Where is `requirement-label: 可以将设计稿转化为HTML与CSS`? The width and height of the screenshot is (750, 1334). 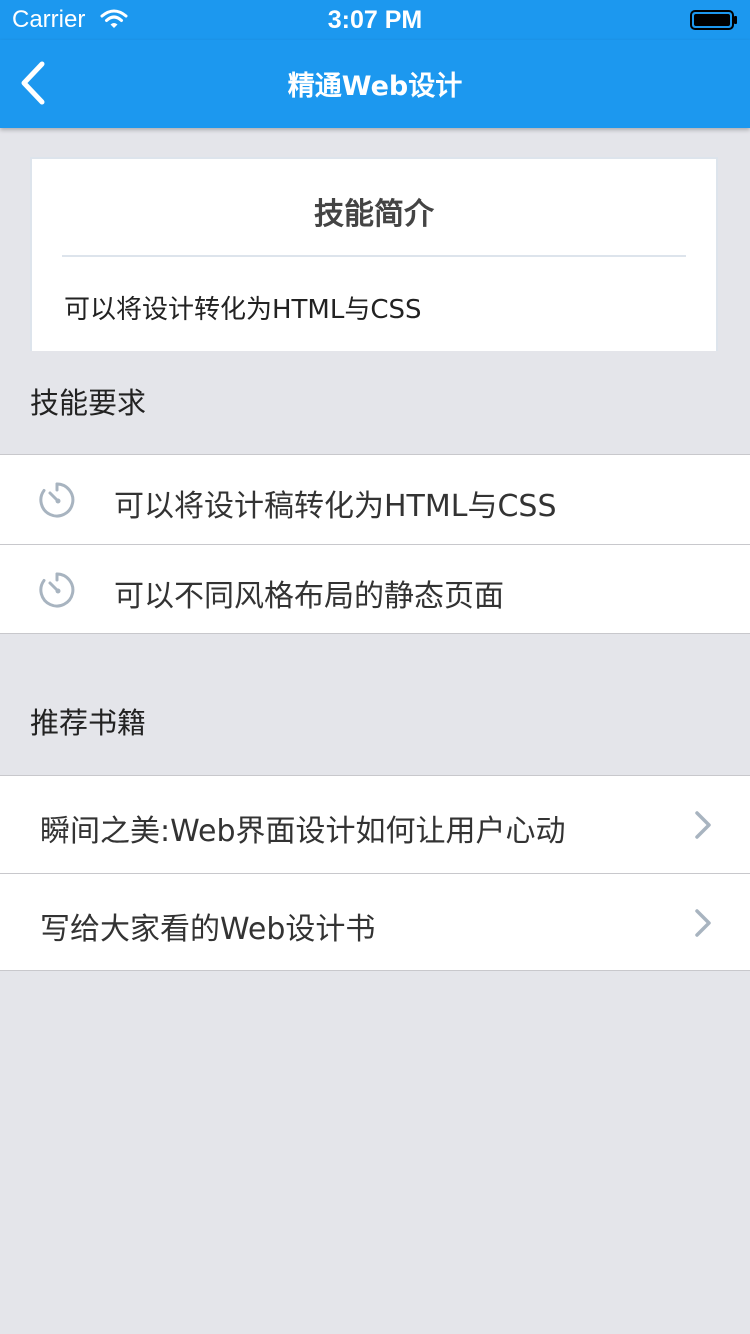
requirement-label: 可以将设计稿转化为HTML与CSS is located at coordinates (335, 506).